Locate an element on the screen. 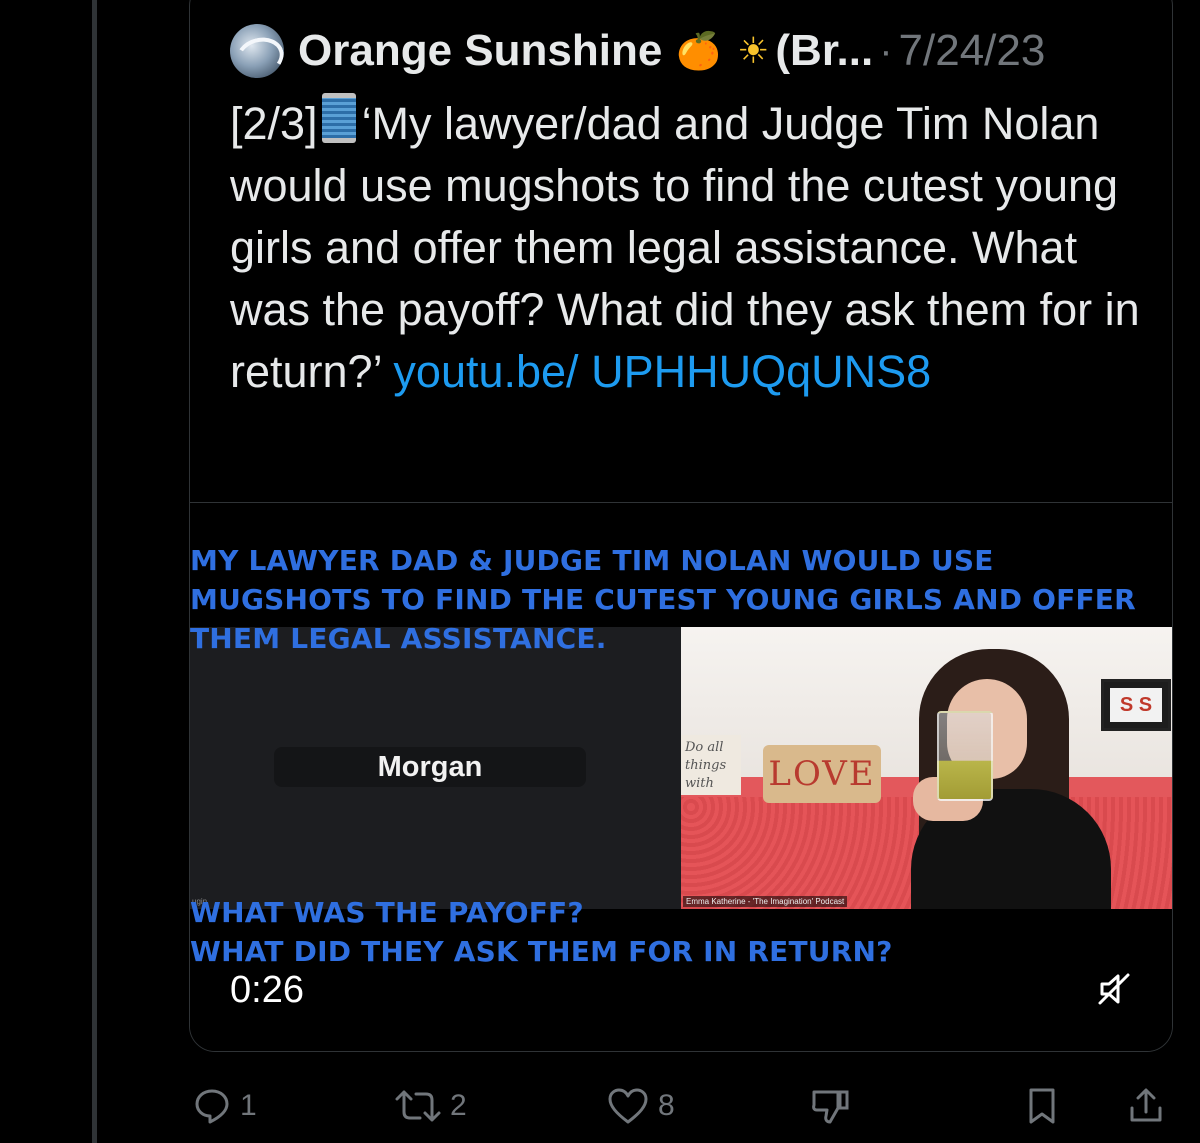  youtube-link: youtu.be/ UPHHUQqUNS8 is located at coordinates (662, 371).